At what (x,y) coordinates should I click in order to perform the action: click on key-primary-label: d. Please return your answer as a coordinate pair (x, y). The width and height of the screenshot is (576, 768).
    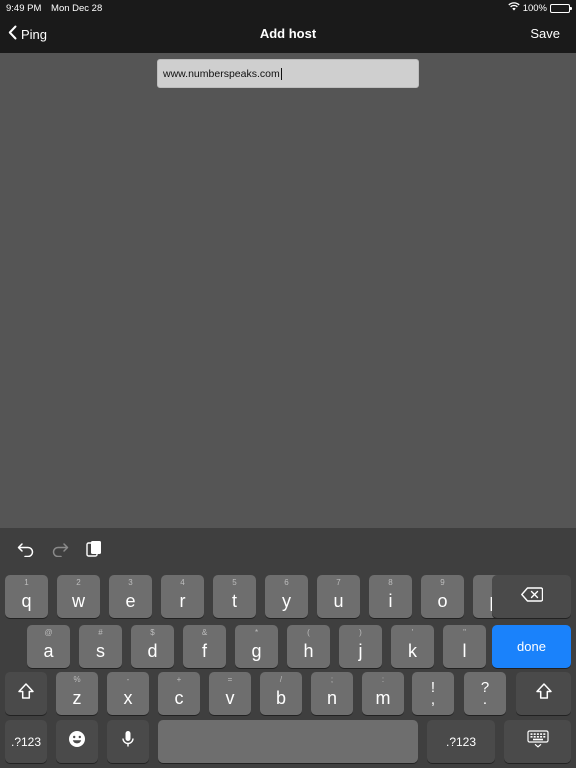
    Looking at the image, I should click on (152, 651).